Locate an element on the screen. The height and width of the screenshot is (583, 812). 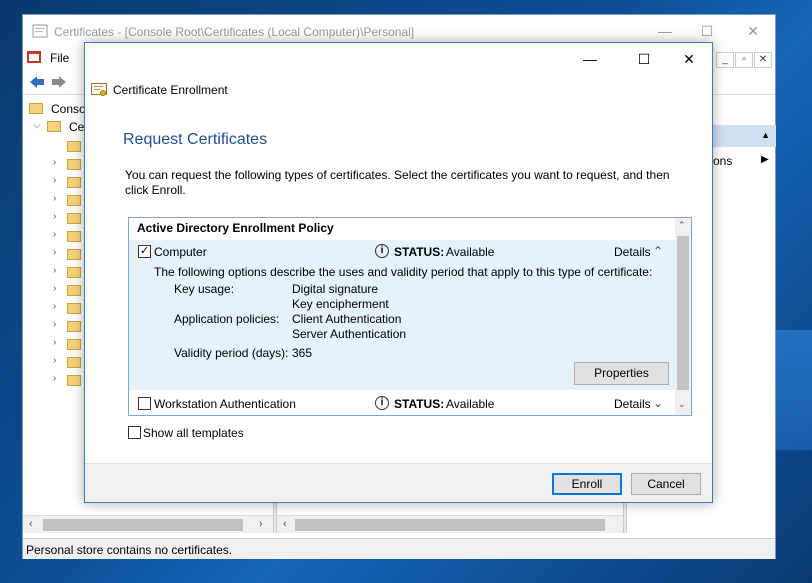
certificate-icon is located at coordinates (99, 89).